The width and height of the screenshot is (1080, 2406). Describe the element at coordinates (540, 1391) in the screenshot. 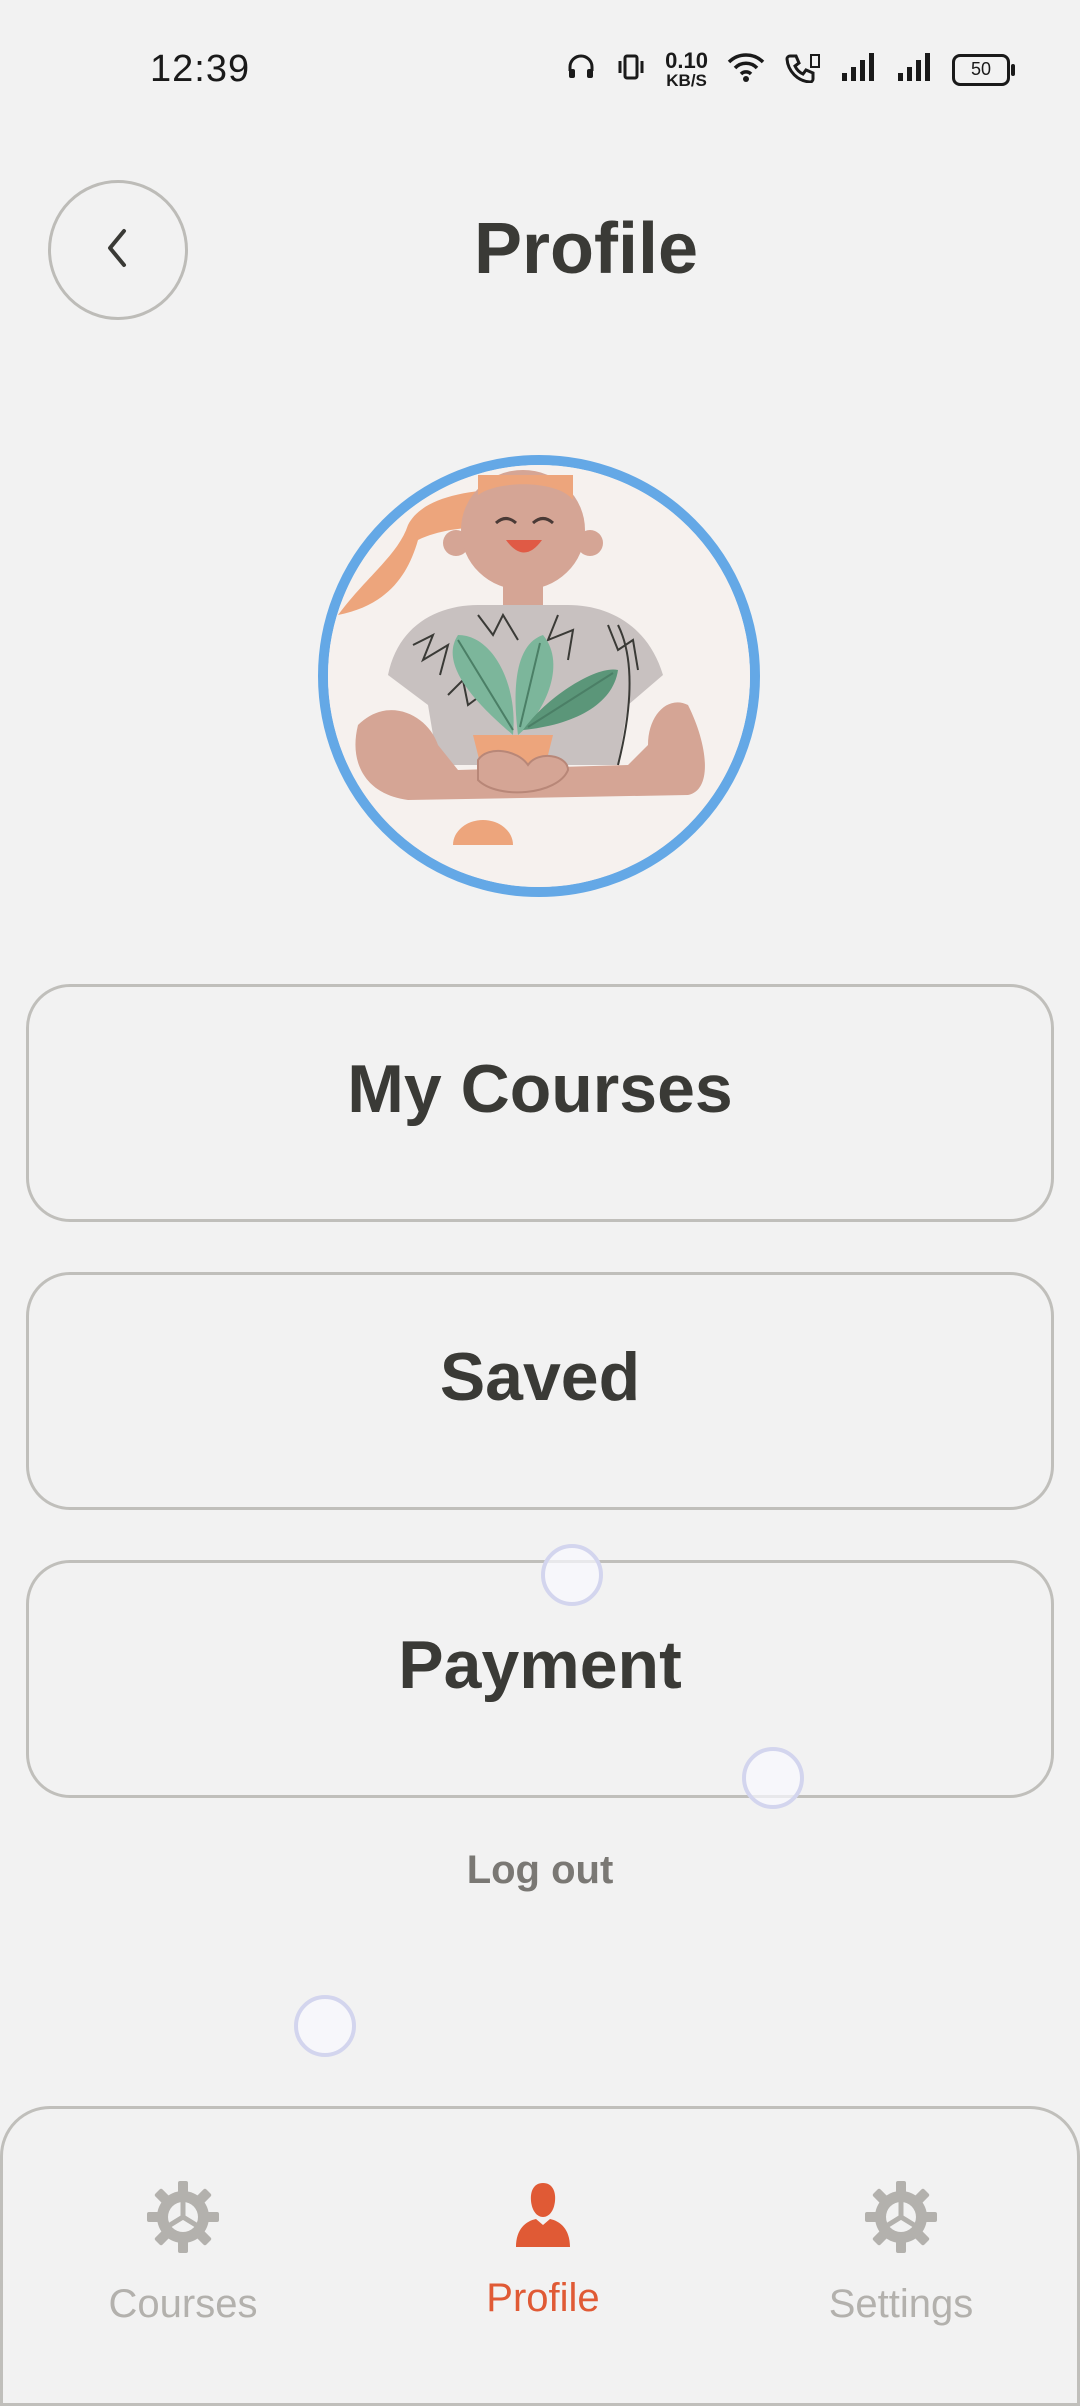

I see `saved-button: Saved` at that location.